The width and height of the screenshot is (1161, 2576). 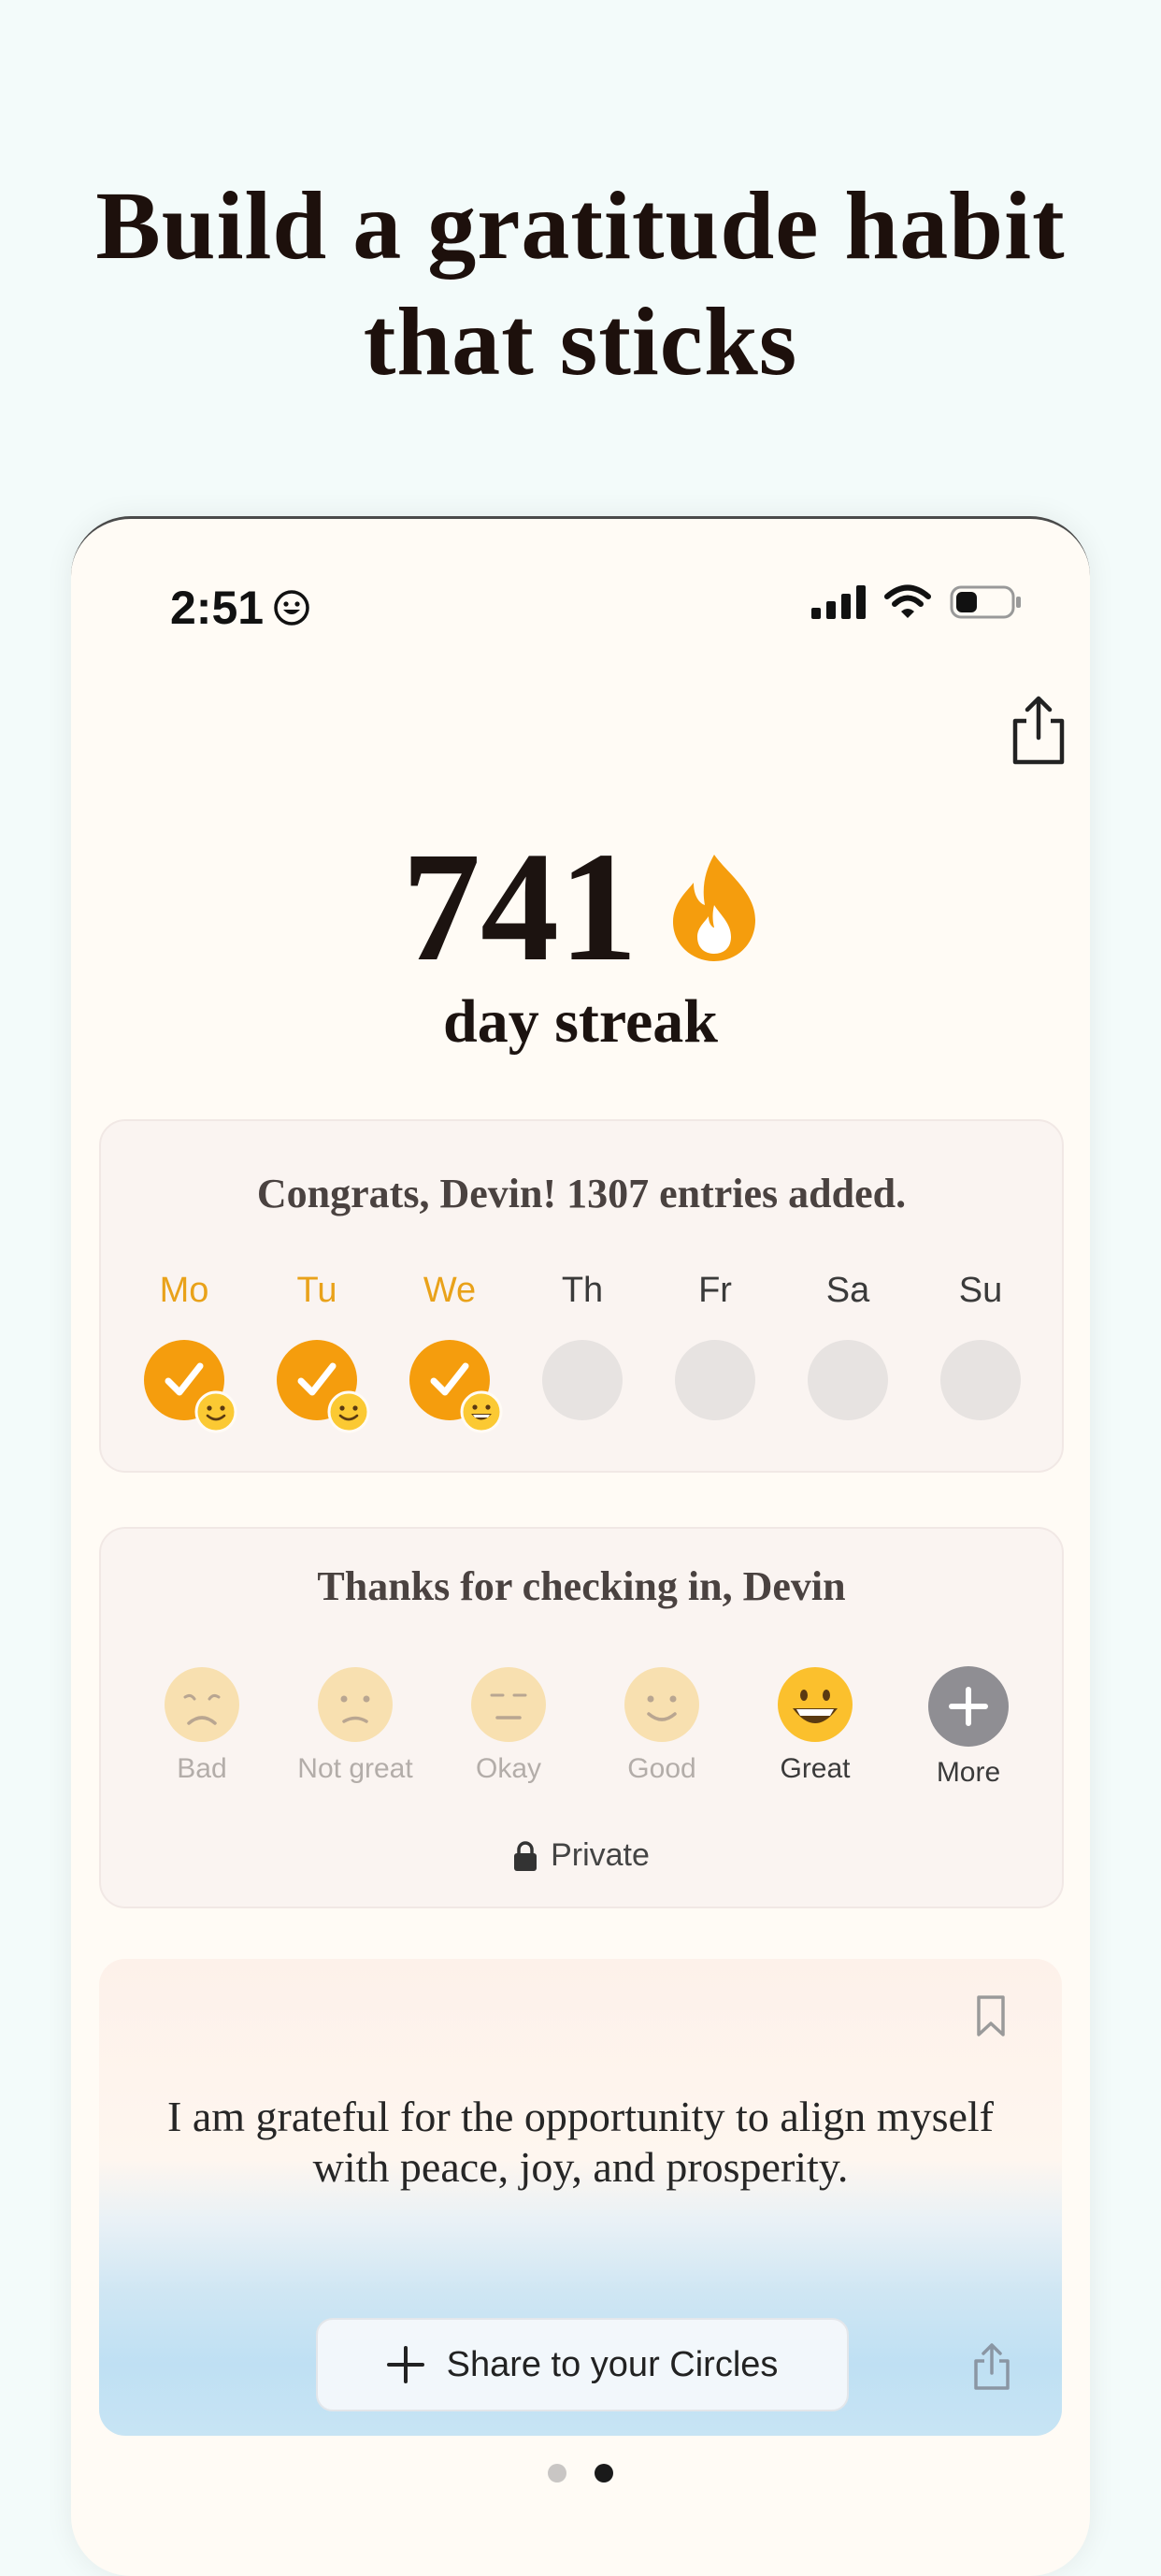 What do you see at coordinates (509, 1769) in the screenshot?
I see `mood-label: Okay` at bounding box center [509, 1769].